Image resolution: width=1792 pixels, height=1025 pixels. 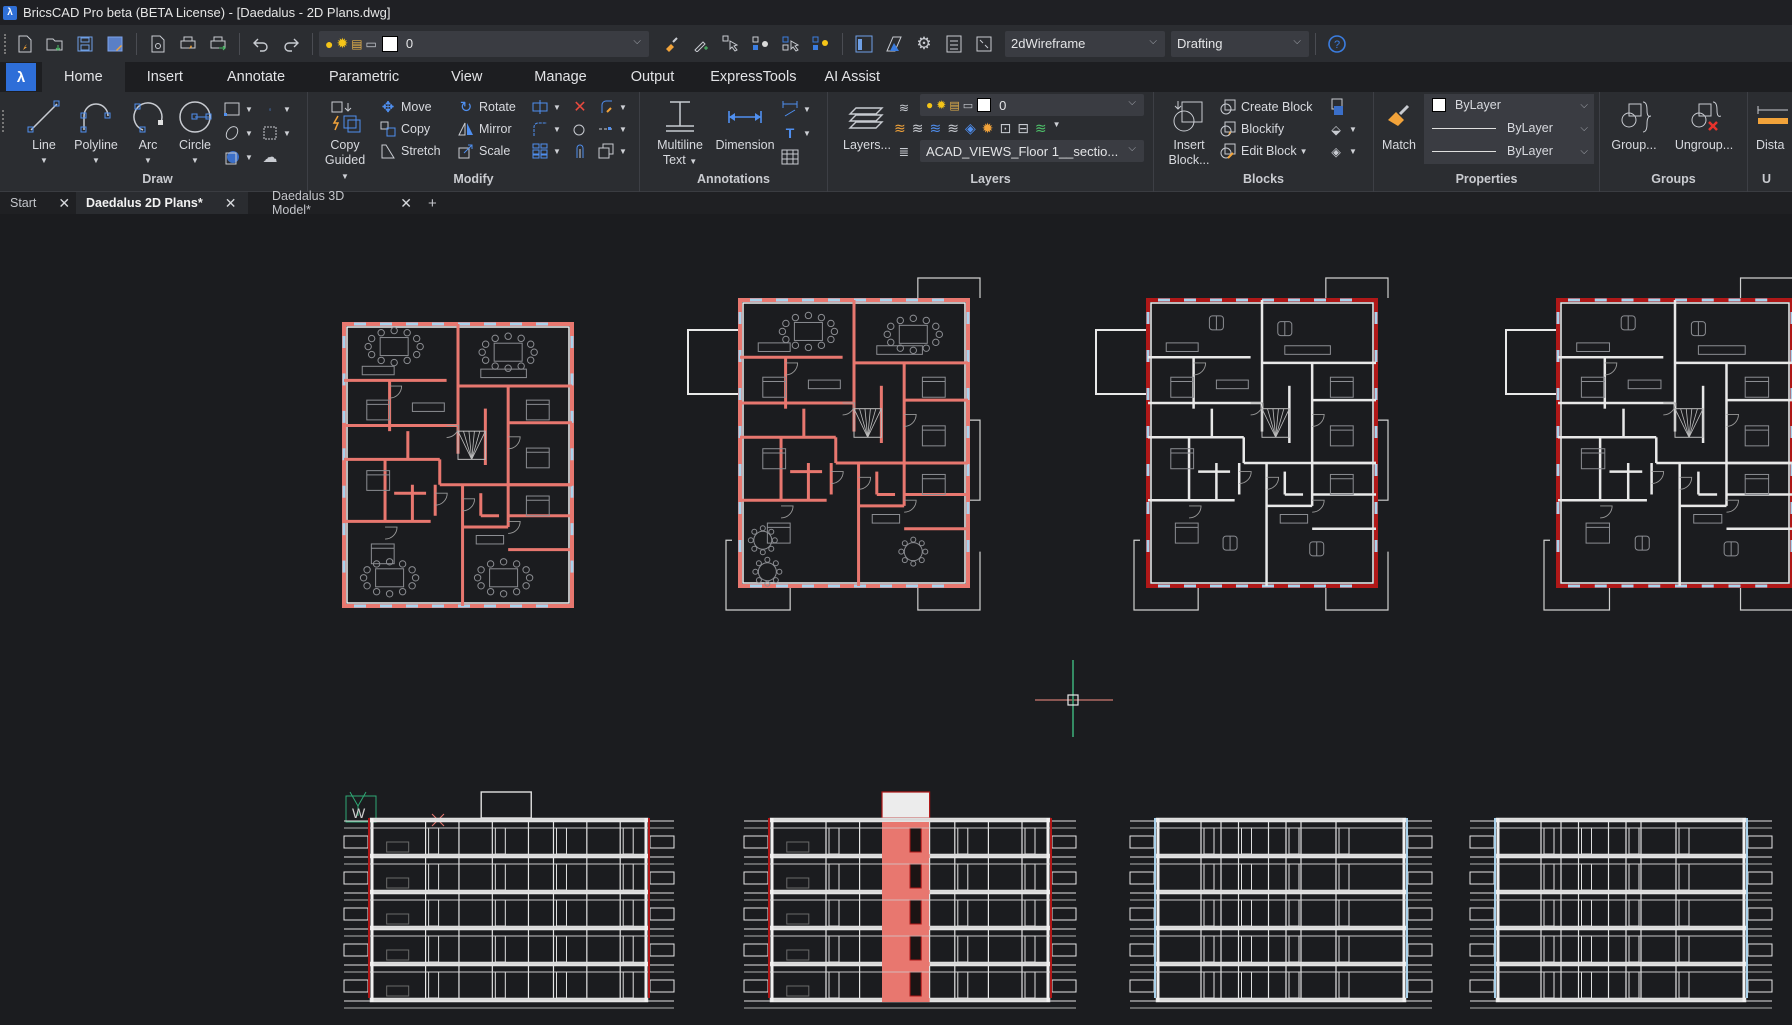 What do you see at coordinates (1265, 107) in the screenshot?
I see `create-block-button: Create Block` at bounding box center [1265, 107].